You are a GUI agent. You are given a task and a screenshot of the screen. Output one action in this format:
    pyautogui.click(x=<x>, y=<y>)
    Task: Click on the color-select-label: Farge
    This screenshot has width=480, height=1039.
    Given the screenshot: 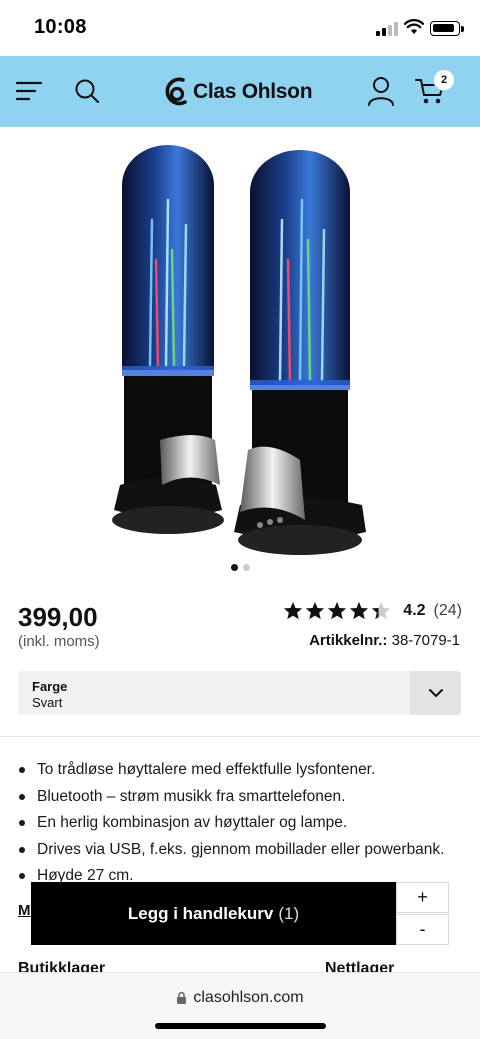 What is the action you would take?
    pyautogui.click(x=50, y=686)
    